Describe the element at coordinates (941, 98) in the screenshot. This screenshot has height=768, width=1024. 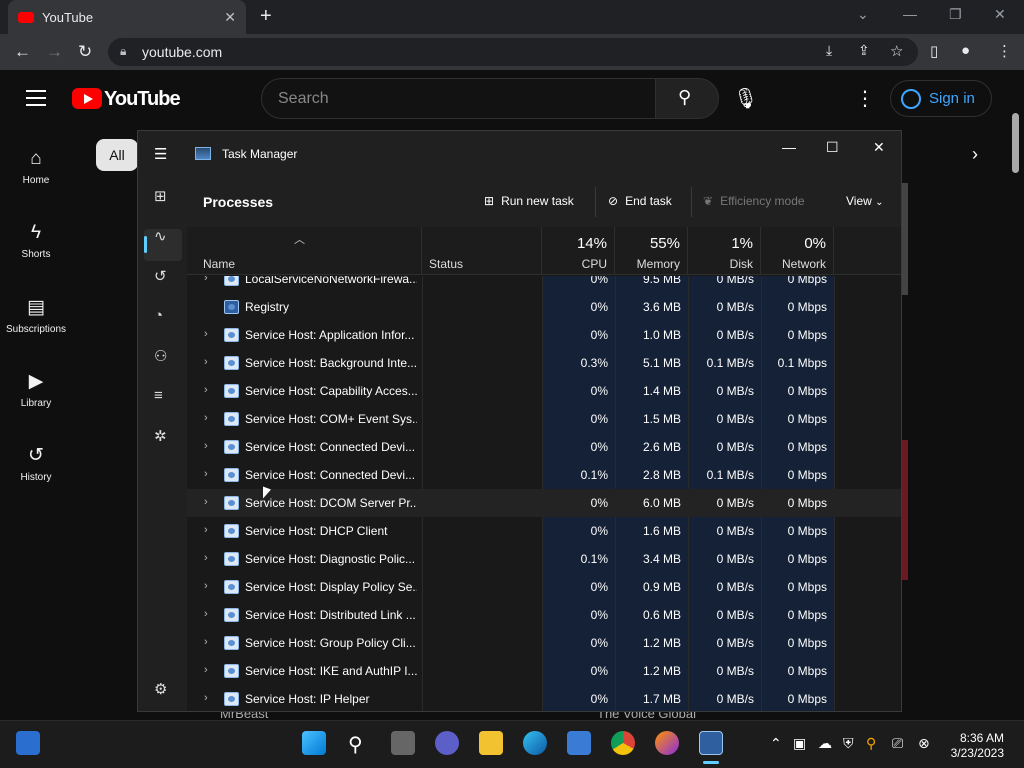
I see `sign-in-button: Sign in` at that location.